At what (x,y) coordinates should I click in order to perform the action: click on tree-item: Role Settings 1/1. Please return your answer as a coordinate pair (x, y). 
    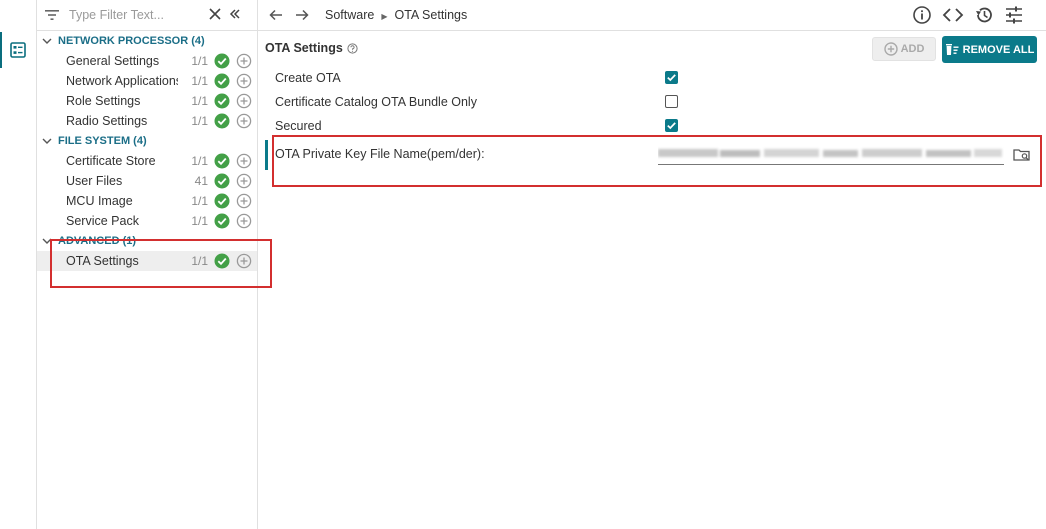
    Looking at the image, I should click on (147, 101).